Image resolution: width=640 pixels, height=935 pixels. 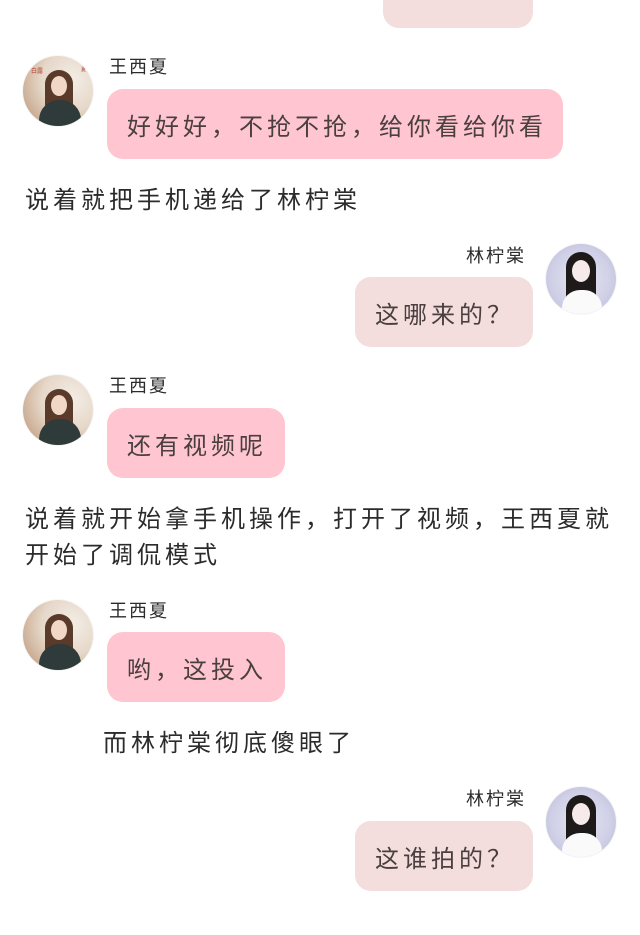 I want to click on message-bubble: 好好好，不抢不抢，给你看给你看, so click(x=335, y=124).